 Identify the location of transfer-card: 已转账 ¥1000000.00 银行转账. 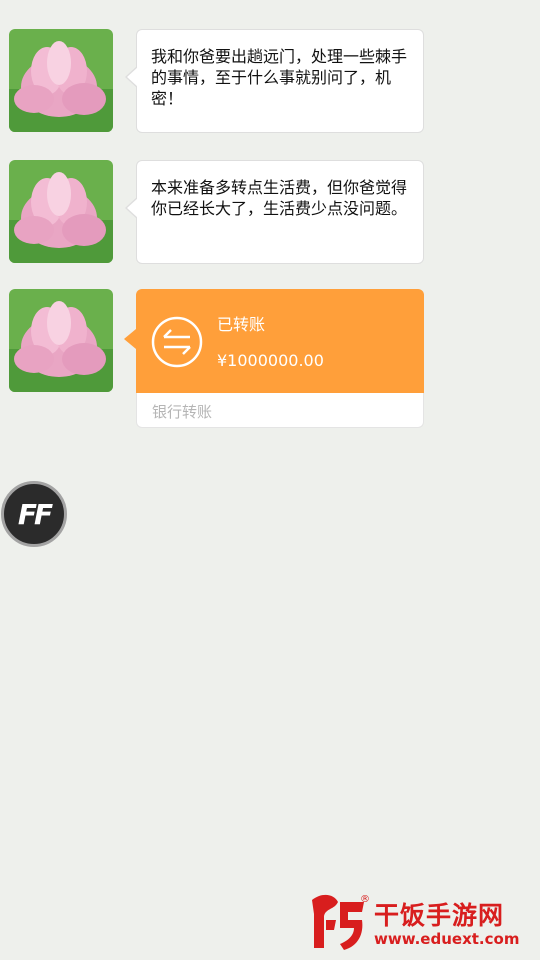
(274, 358).